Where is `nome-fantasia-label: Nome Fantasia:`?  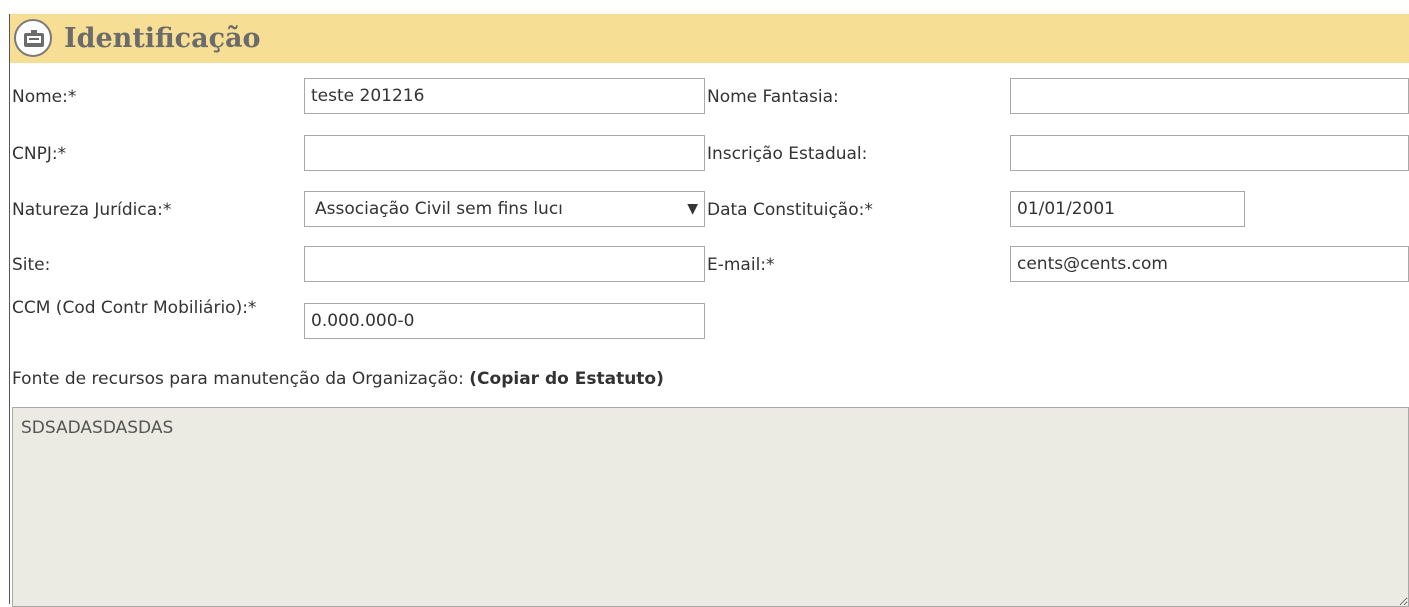
nome-fantasia-label: Nome Fantasia: is located at coordinates (773, 97).